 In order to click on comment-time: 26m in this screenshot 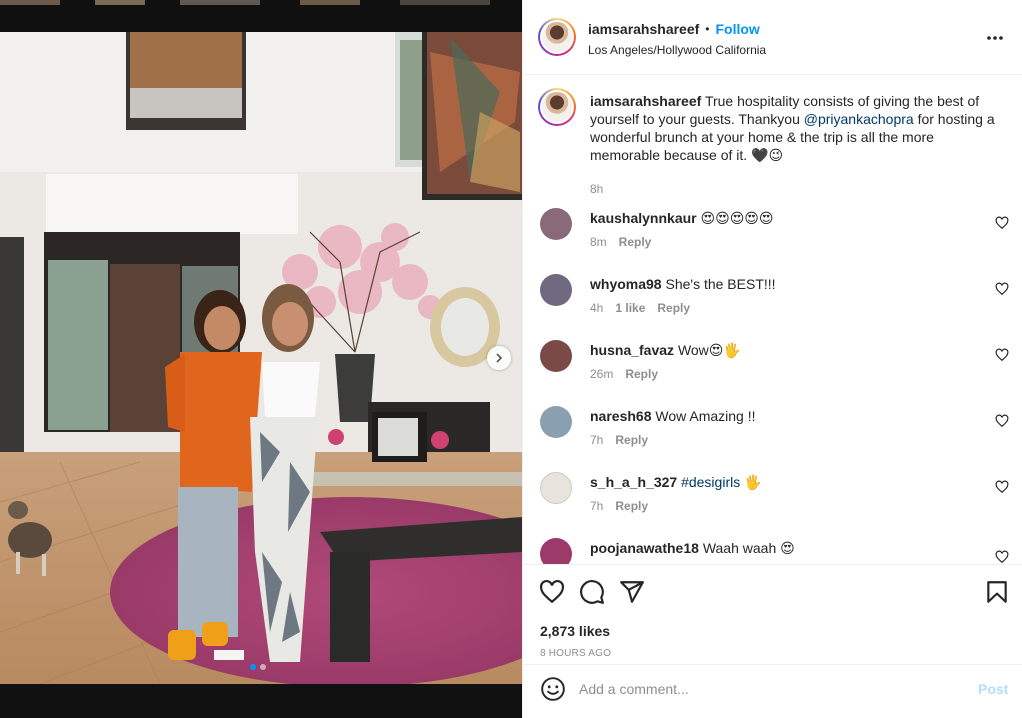, I will do `click(602, 374)`.